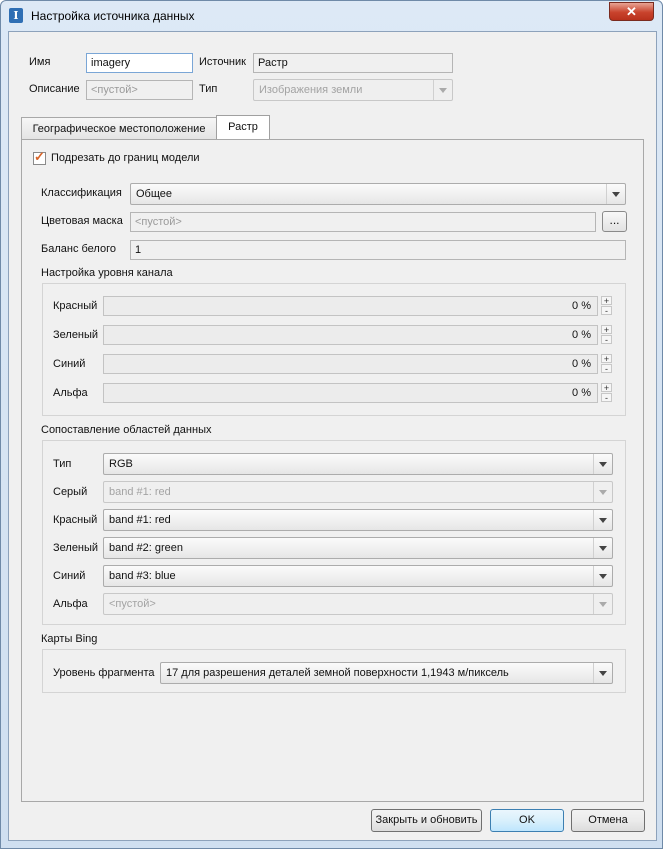  I want to click on red-level-label: Красный, so click(75, 306).